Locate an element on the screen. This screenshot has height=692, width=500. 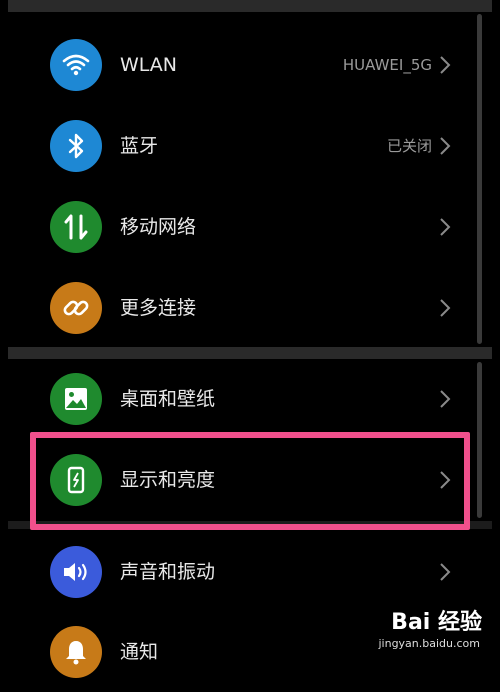
settings-item-wallpaper: 桌面和壁纸 is located at coordinates (250, 399).